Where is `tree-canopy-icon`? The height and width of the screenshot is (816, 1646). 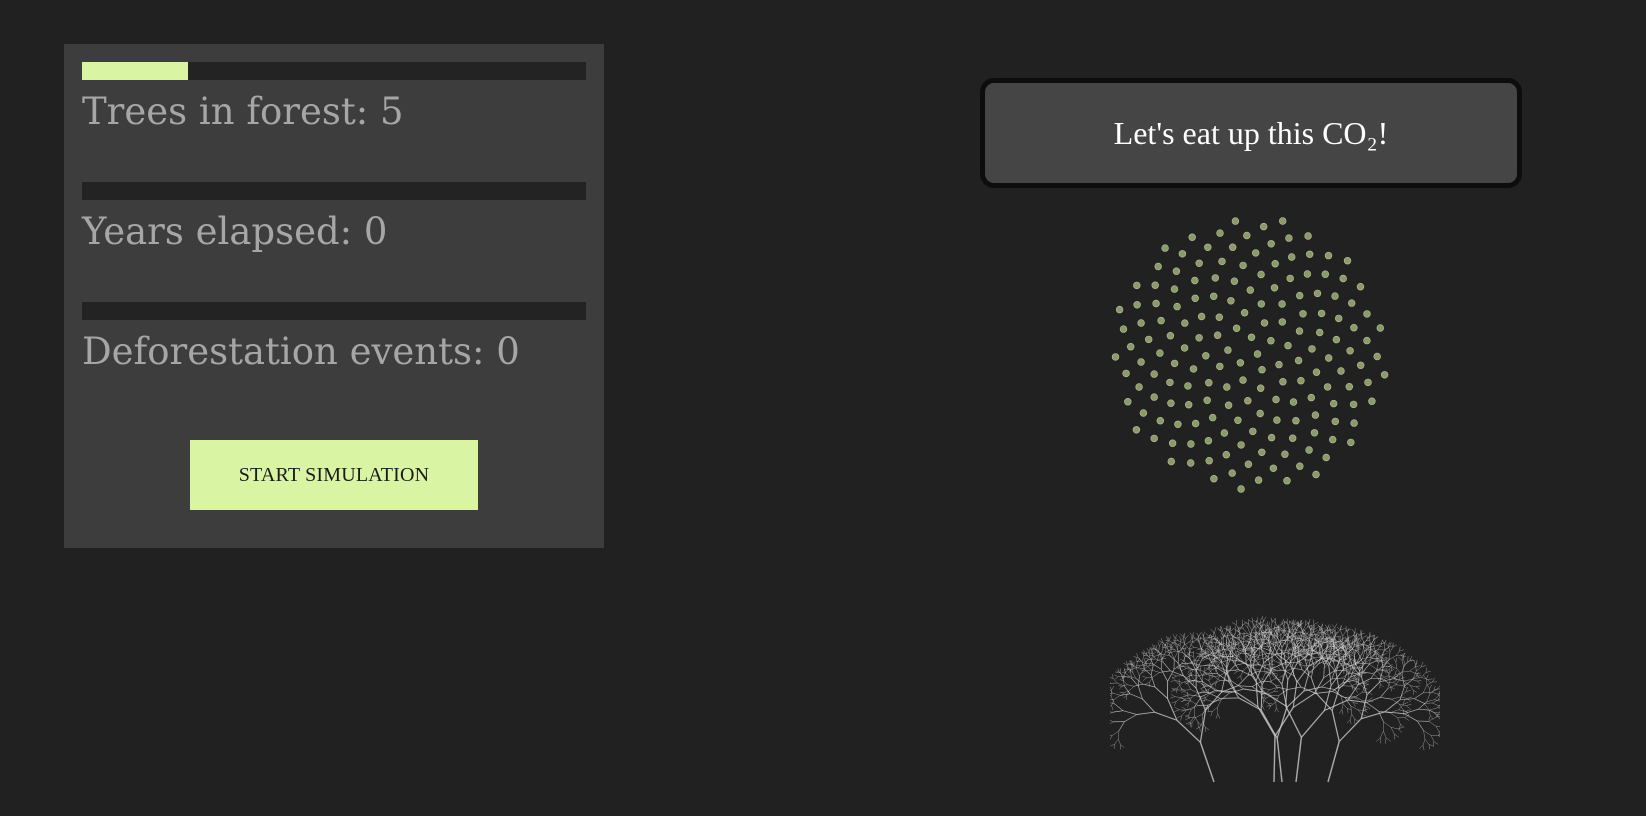 tree-canopy-icon is located at coordinates (1275, 699).